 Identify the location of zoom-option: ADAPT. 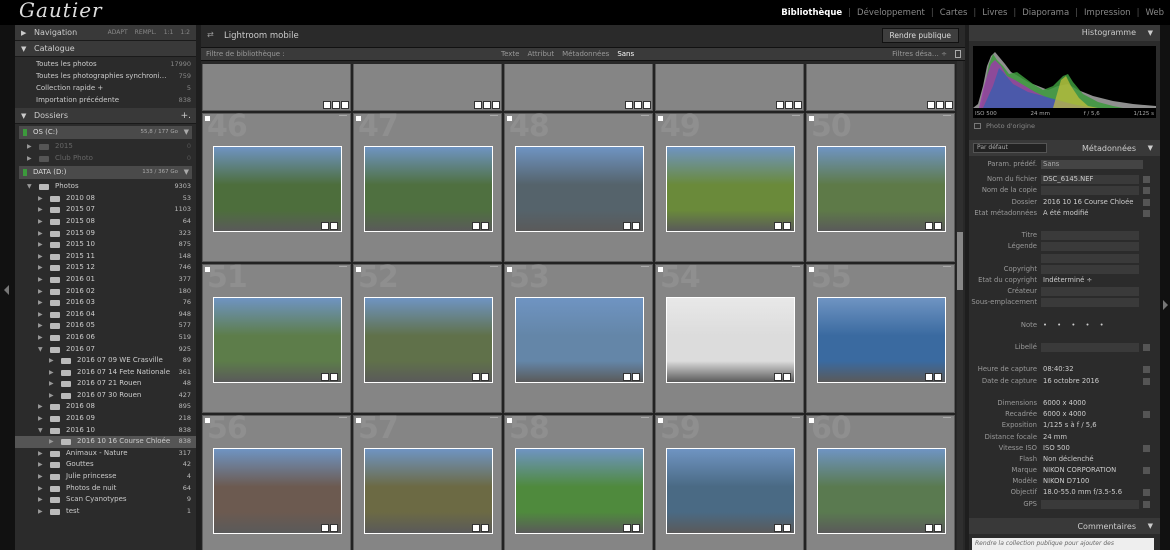
(118, 32).